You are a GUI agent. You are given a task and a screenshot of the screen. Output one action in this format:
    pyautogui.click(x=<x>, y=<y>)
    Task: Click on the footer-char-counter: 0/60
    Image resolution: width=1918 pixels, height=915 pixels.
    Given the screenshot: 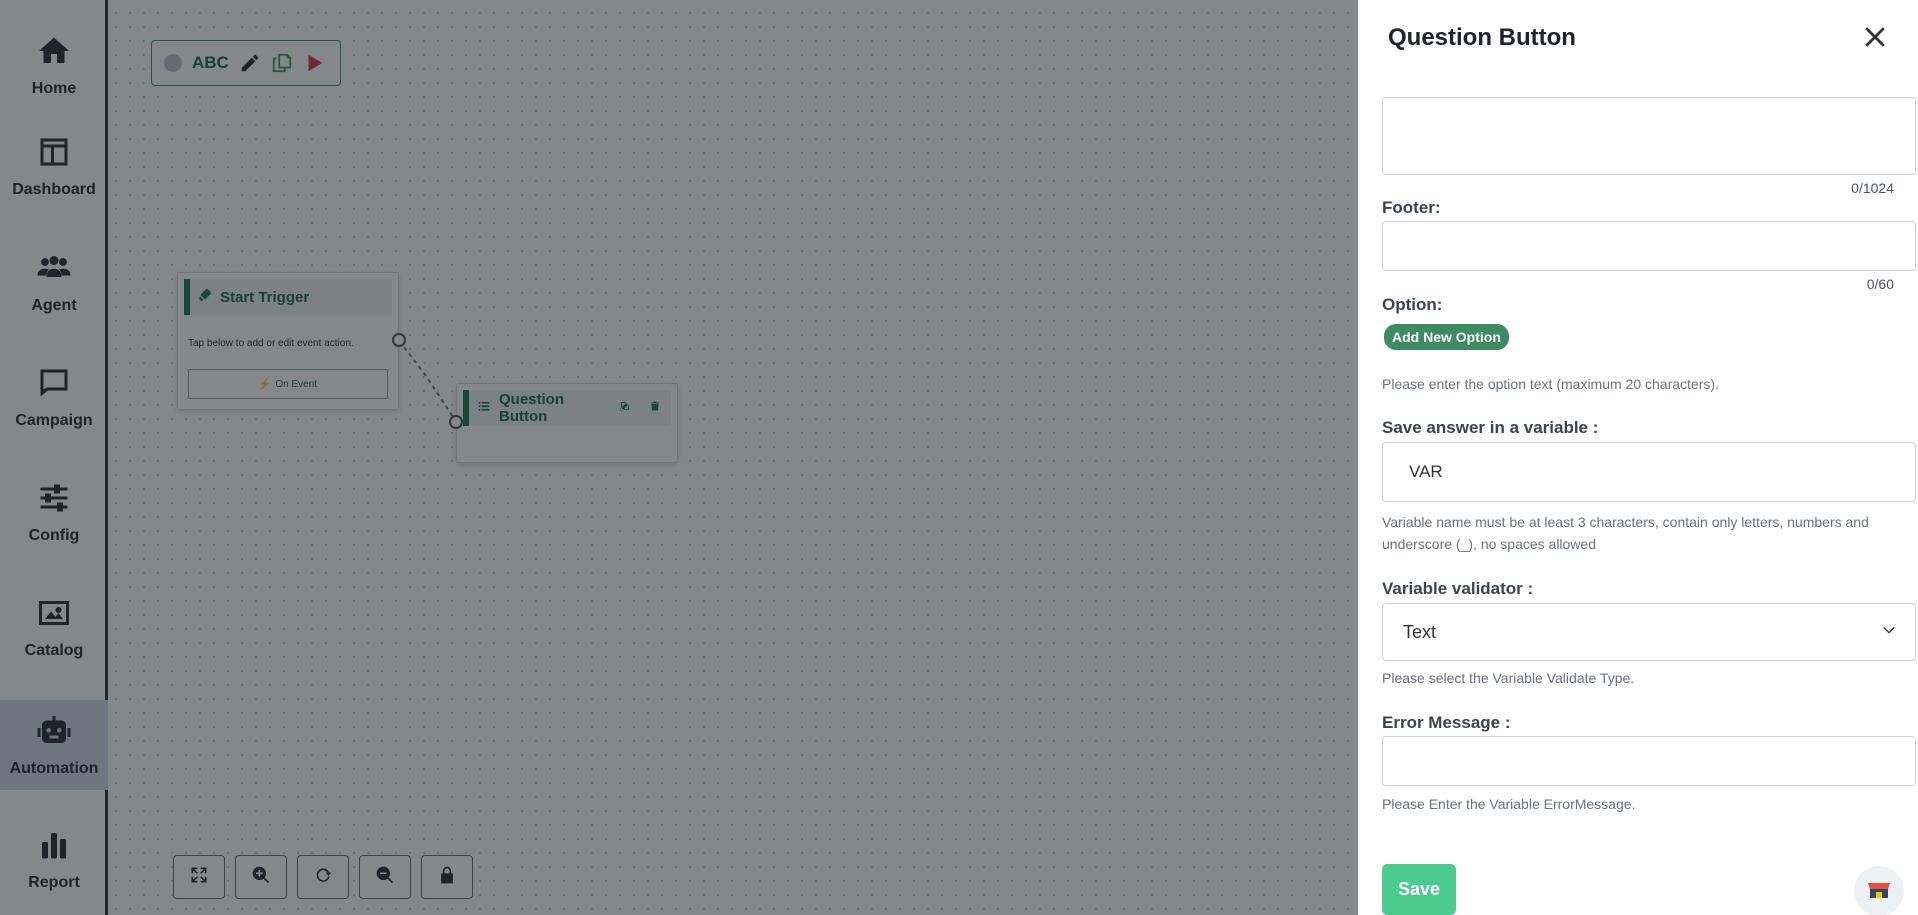 What is the action you would take?
    pyautogui.click(x=1880, y=284)
    